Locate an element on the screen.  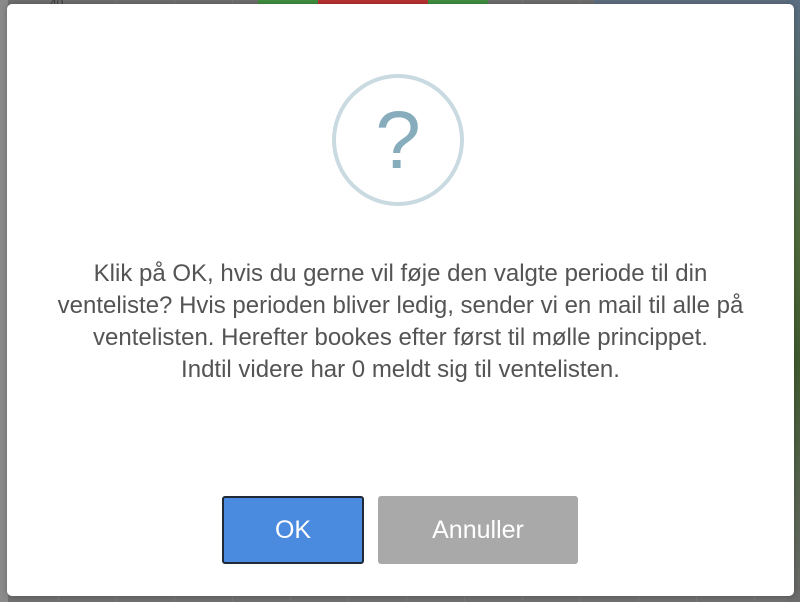
ok-button: OK is located at coordinates (293, 530).